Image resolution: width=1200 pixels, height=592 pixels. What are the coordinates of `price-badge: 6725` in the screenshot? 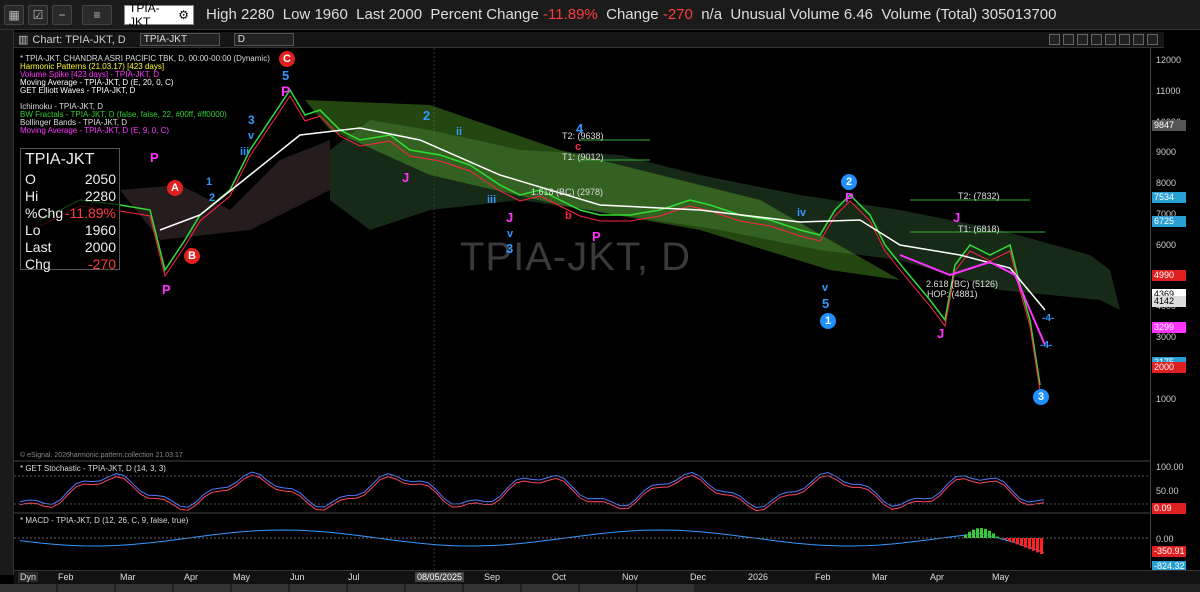 It's located at (1169, 222).